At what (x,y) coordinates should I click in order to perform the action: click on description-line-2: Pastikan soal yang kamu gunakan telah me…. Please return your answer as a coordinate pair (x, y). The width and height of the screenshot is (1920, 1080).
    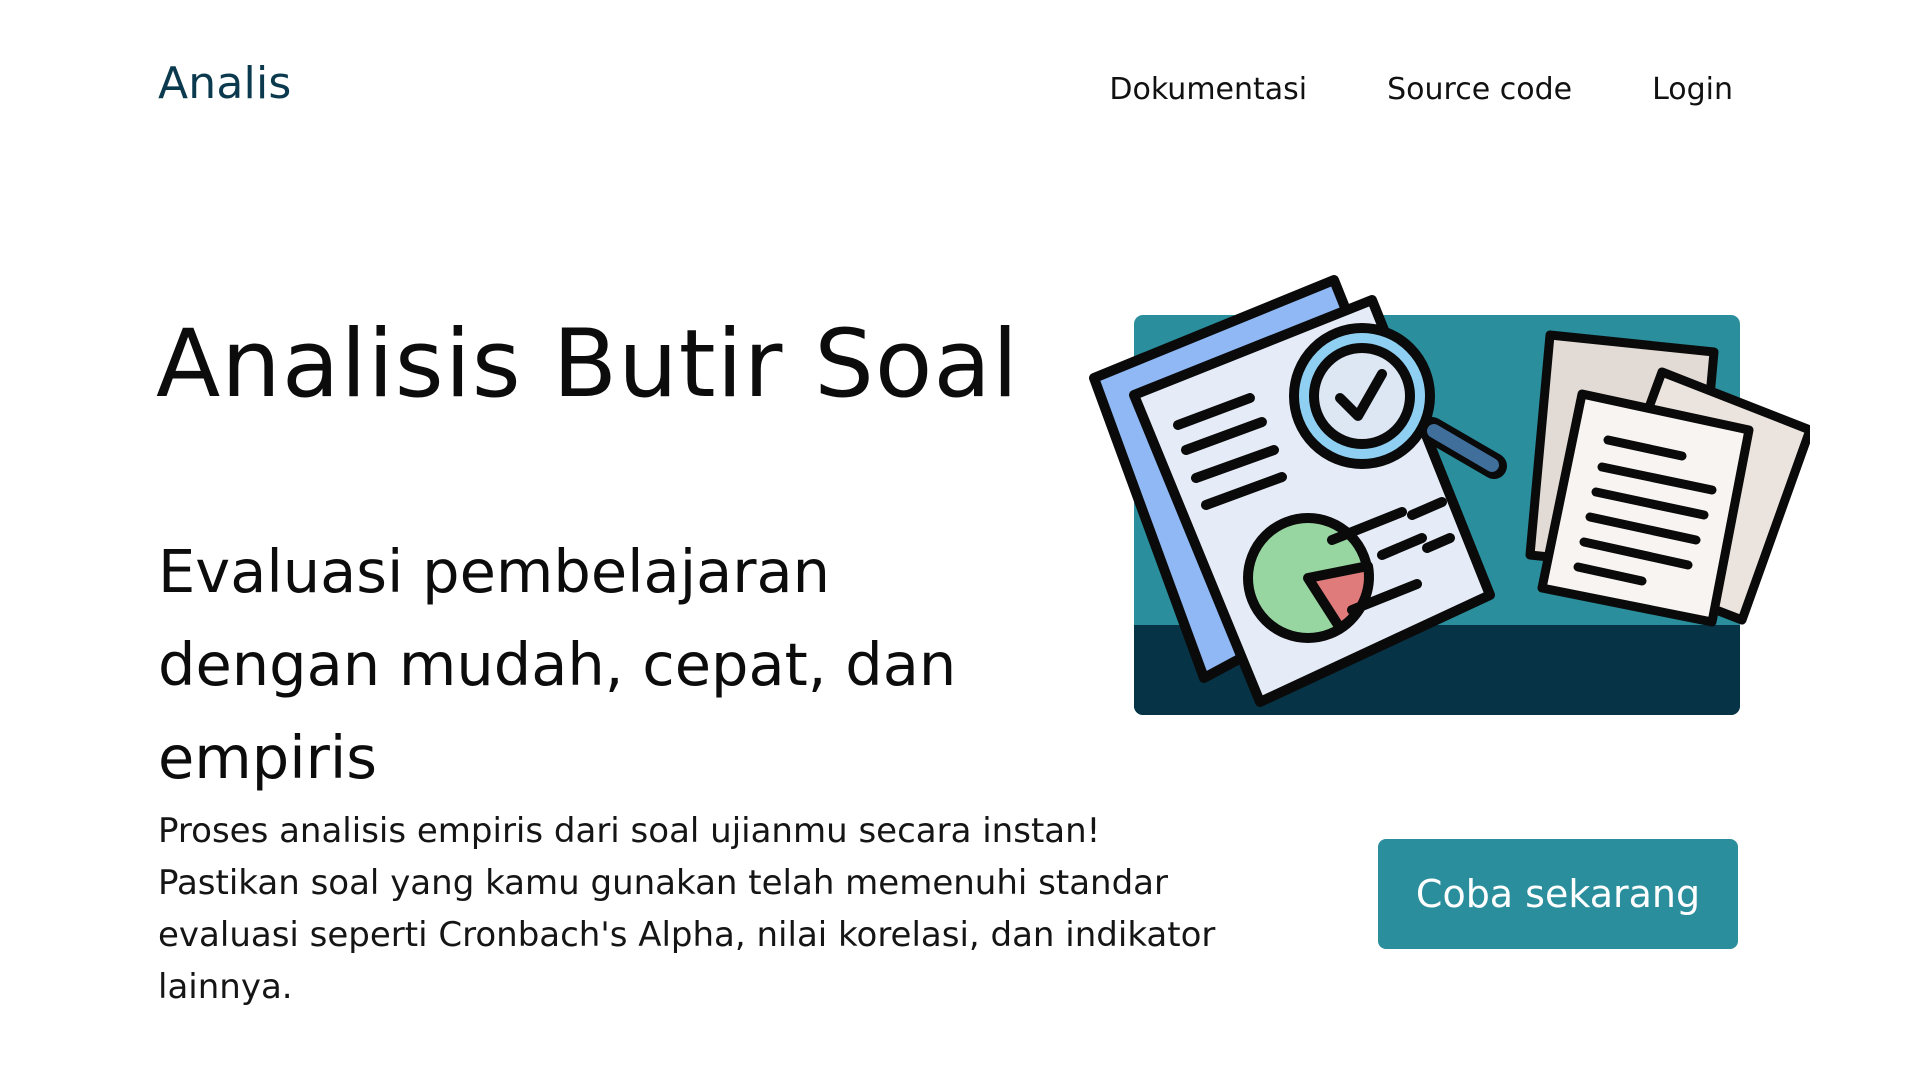
    Looking at the image, I should click on (687, 935).